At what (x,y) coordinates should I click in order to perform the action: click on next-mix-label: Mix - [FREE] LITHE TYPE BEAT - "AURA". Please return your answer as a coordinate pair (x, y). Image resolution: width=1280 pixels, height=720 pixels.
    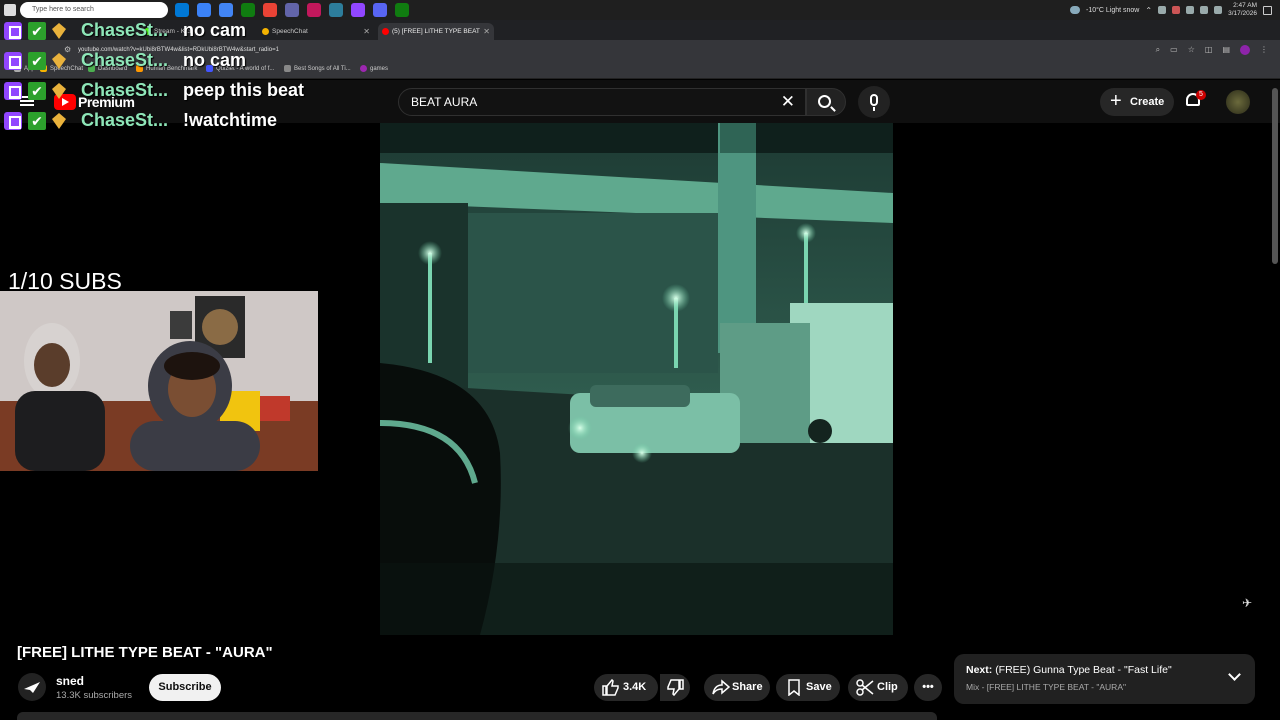
    Looking at the image, I should click on (1046, 687).